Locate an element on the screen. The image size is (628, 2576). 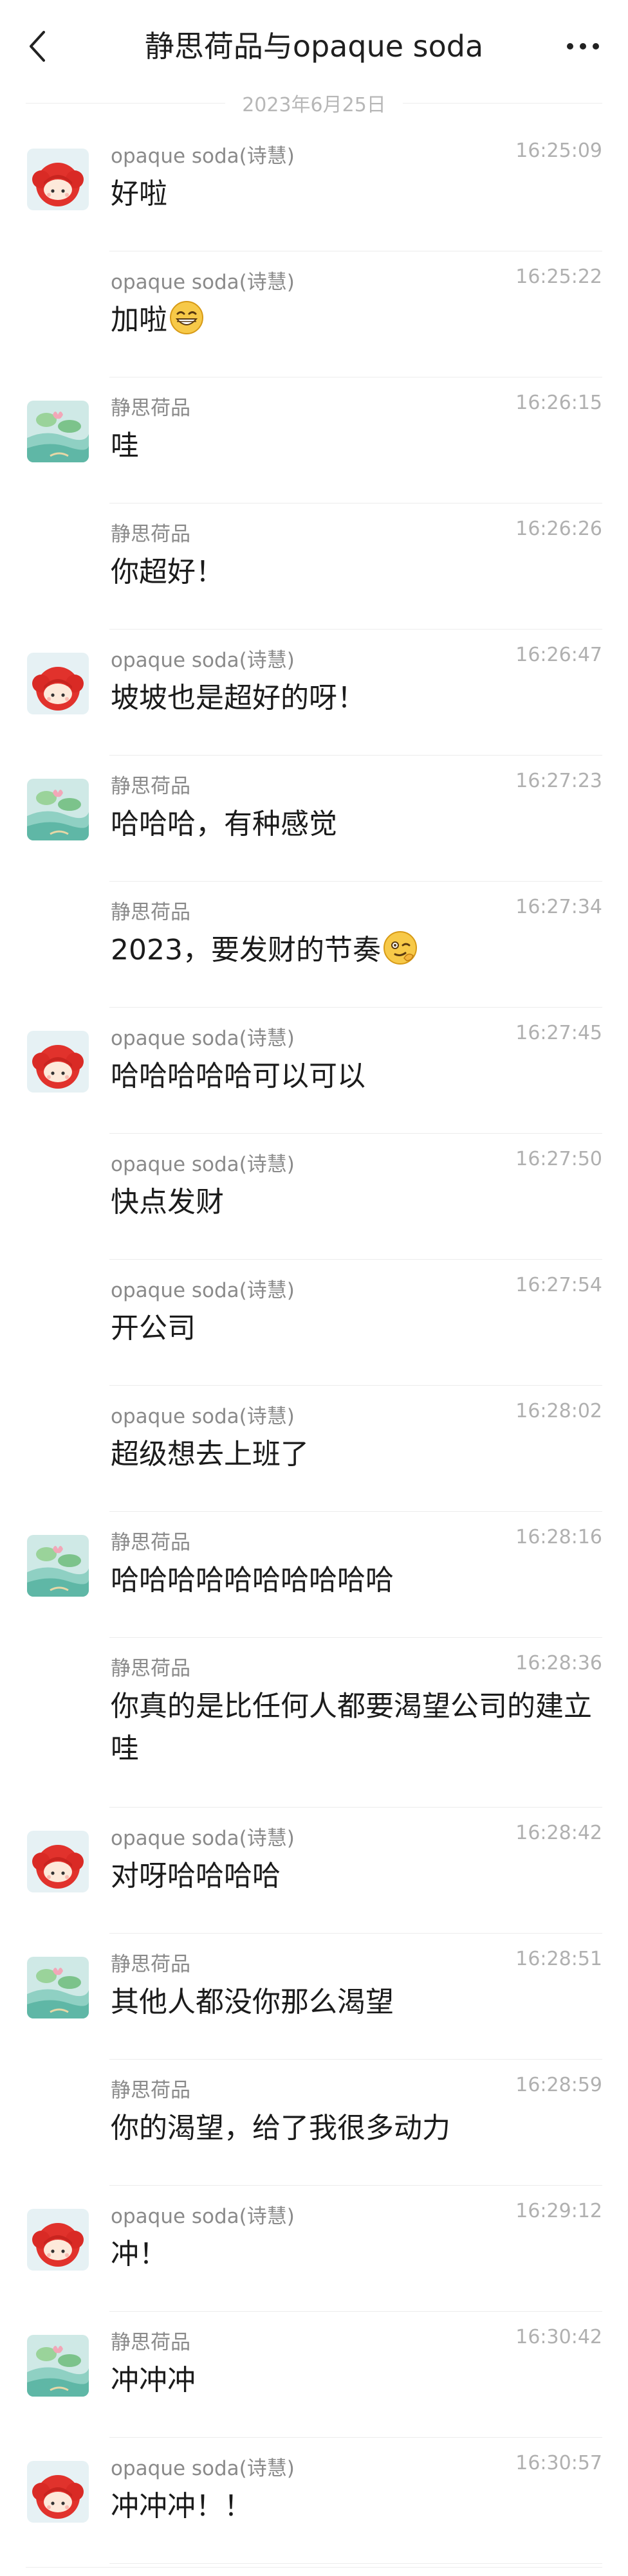
message-text-content: 冲冲冲！！ is located at coordinates (182, 2506).